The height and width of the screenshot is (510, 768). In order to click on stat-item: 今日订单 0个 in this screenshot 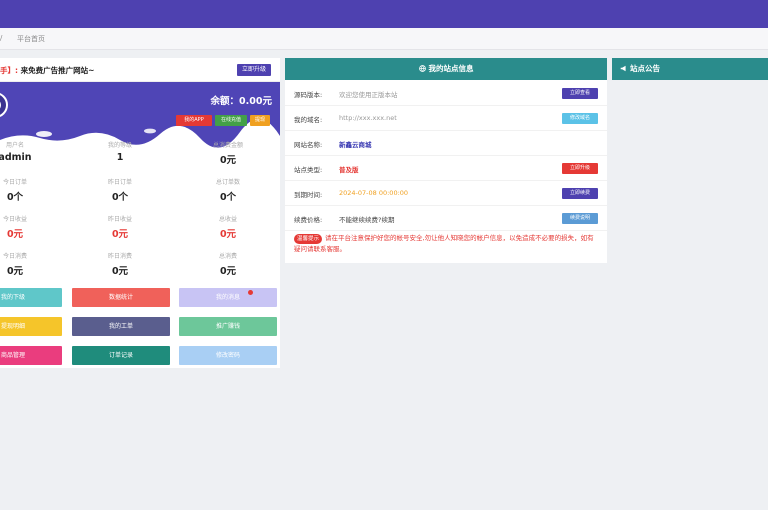, I will do `click(30, 190)`.